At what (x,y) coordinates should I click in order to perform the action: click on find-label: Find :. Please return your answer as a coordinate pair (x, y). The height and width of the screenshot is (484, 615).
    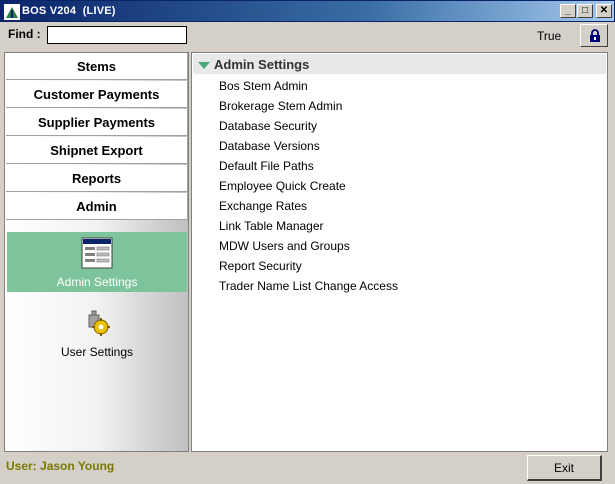
    Looking at the image, I should click on (24, 34).